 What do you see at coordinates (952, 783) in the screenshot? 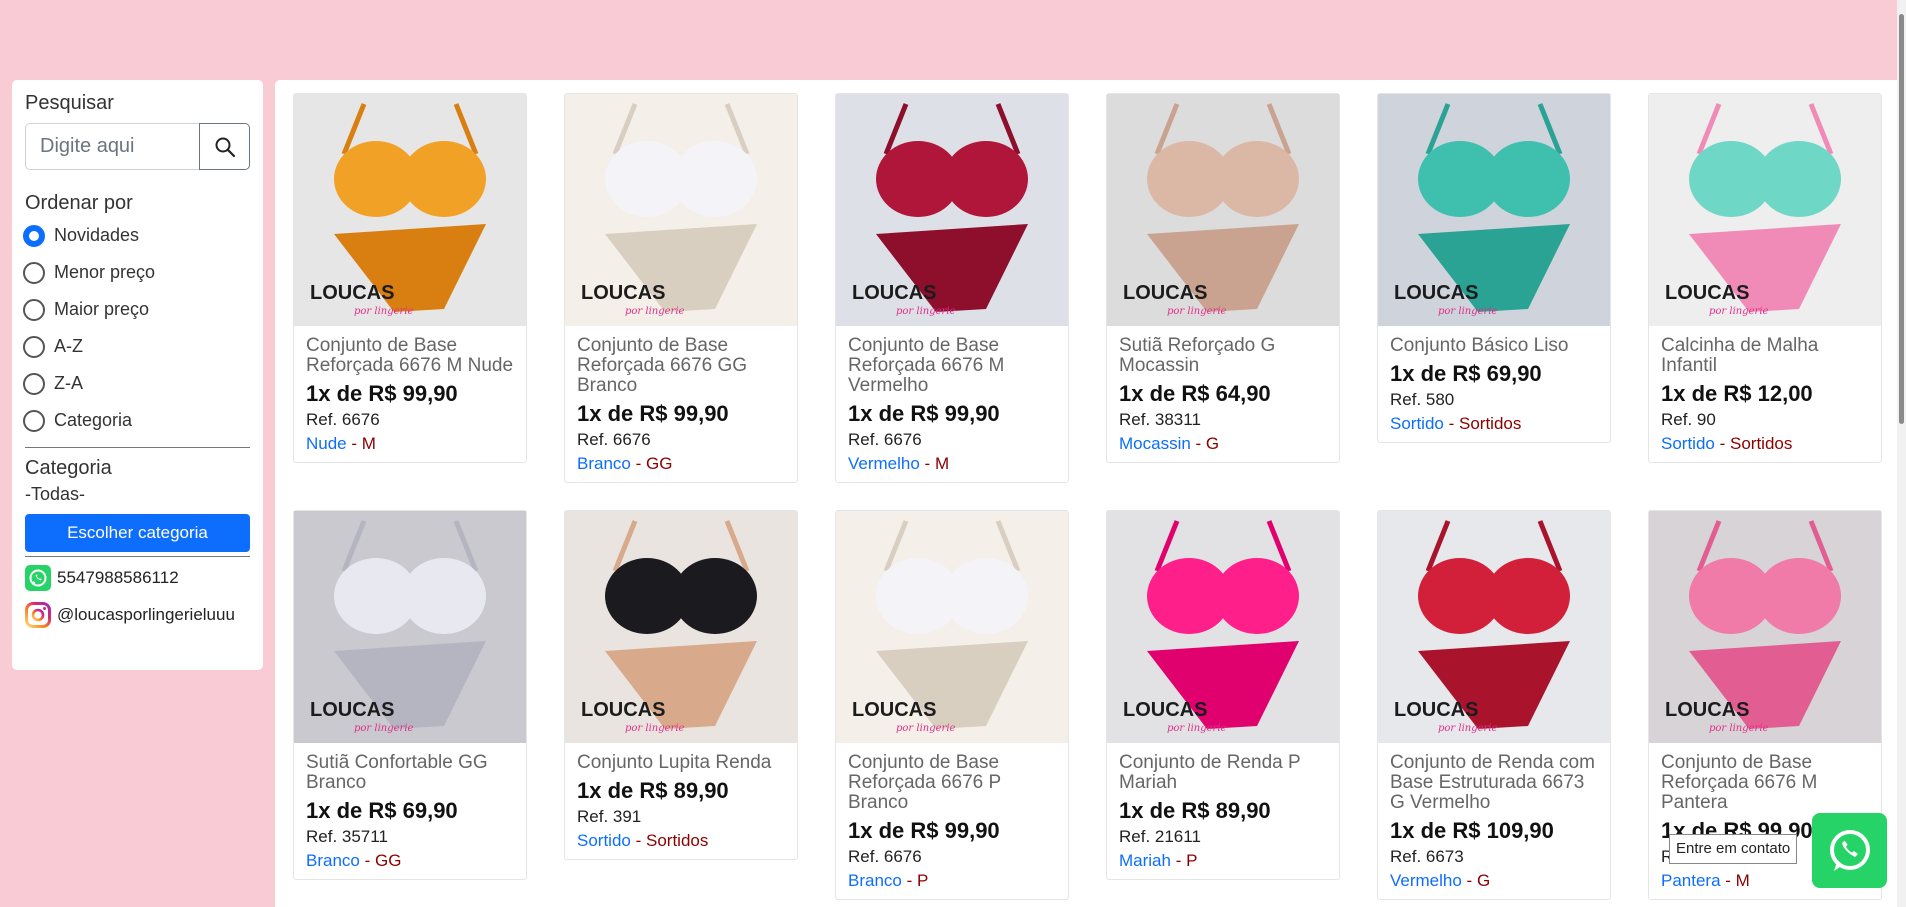
I see `product-title: Conjunto de Base Reforçada 6676 P Branco` at bounding box center [952, 783].